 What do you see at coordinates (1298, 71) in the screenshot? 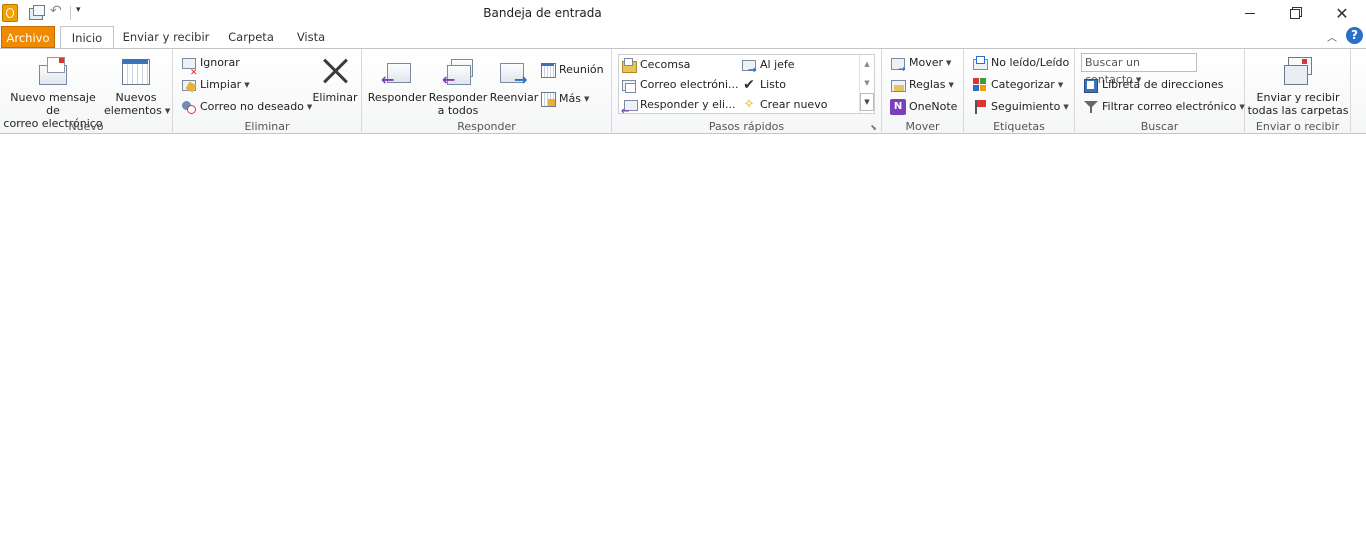
I see `send-receive-all-icon` at bounding box center [1298, 71].